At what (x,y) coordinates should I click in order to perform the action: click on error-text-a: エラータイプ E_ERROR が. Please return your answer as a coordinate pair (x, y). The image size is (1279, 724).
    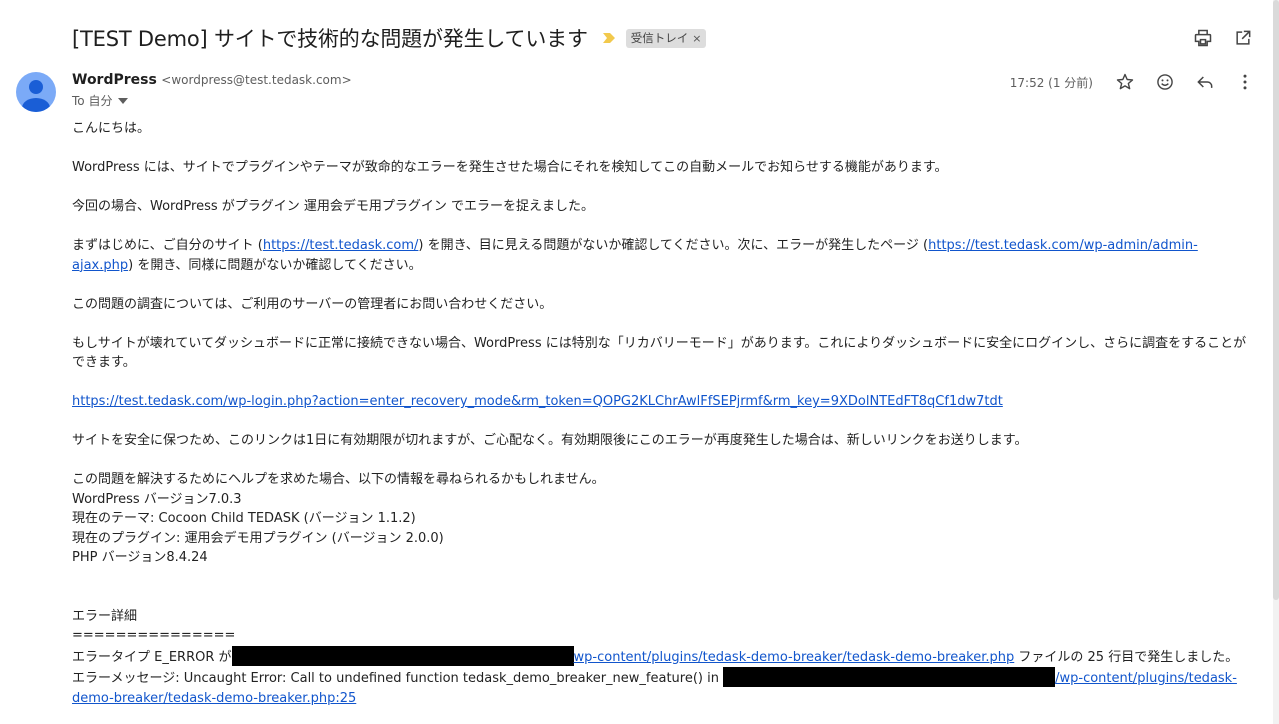
    Looking at the image, I should click on (152, 657).